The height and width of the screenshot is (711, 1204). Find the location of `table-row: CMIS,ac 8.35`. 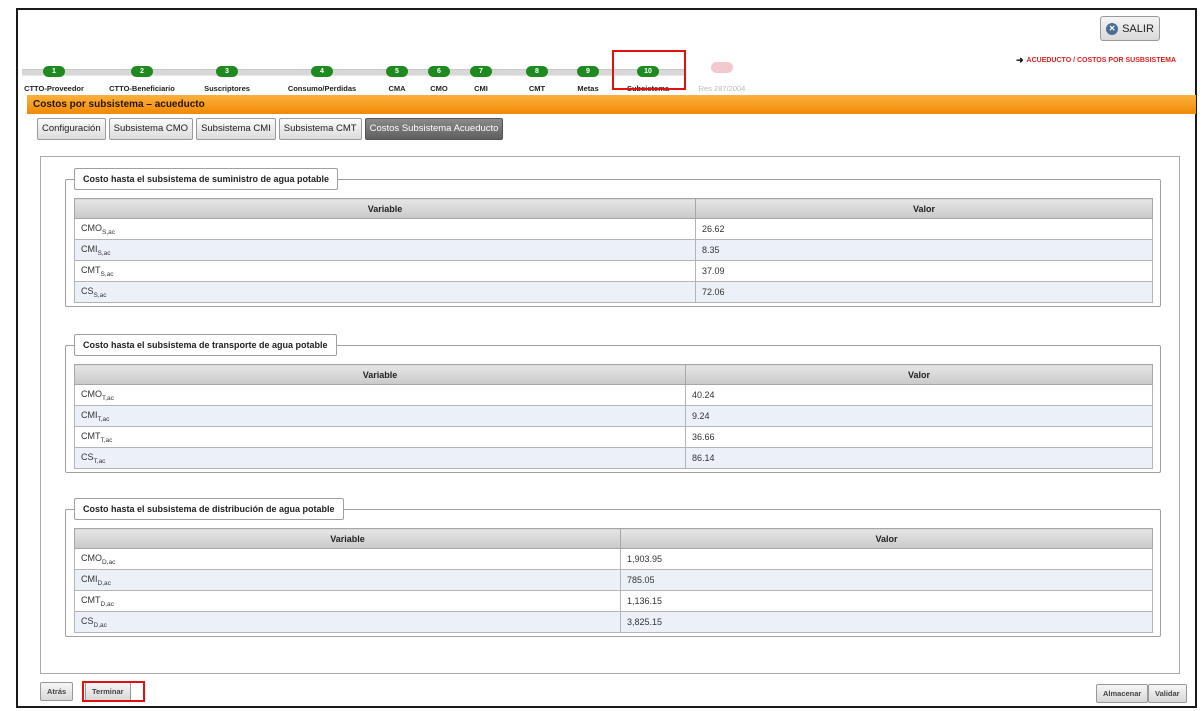

table-row: CMIS,ac 8.35 is located at coordinates (613, 250).